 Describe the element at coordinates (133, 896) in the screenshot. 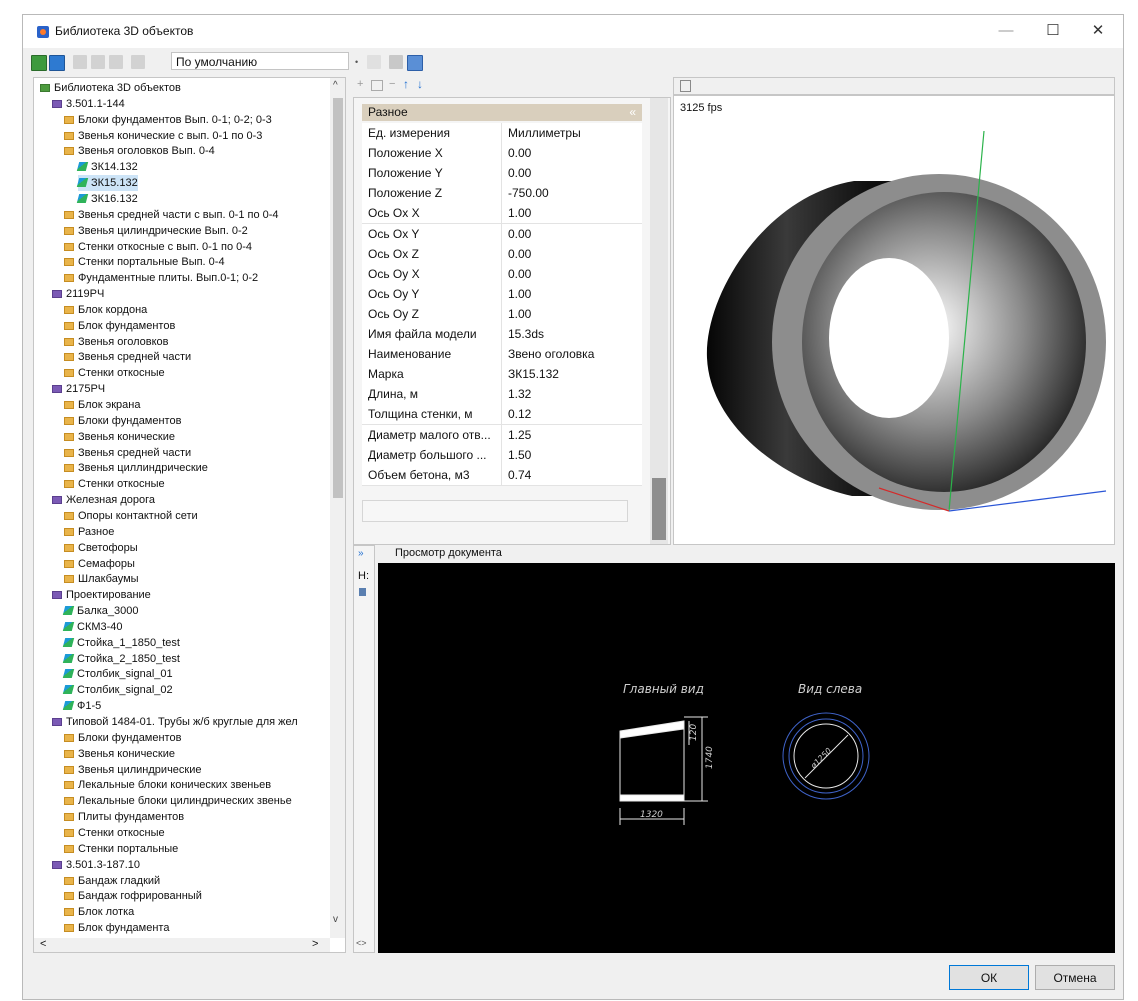

I see `tree-item: Бандаж гофрированный` at that location.